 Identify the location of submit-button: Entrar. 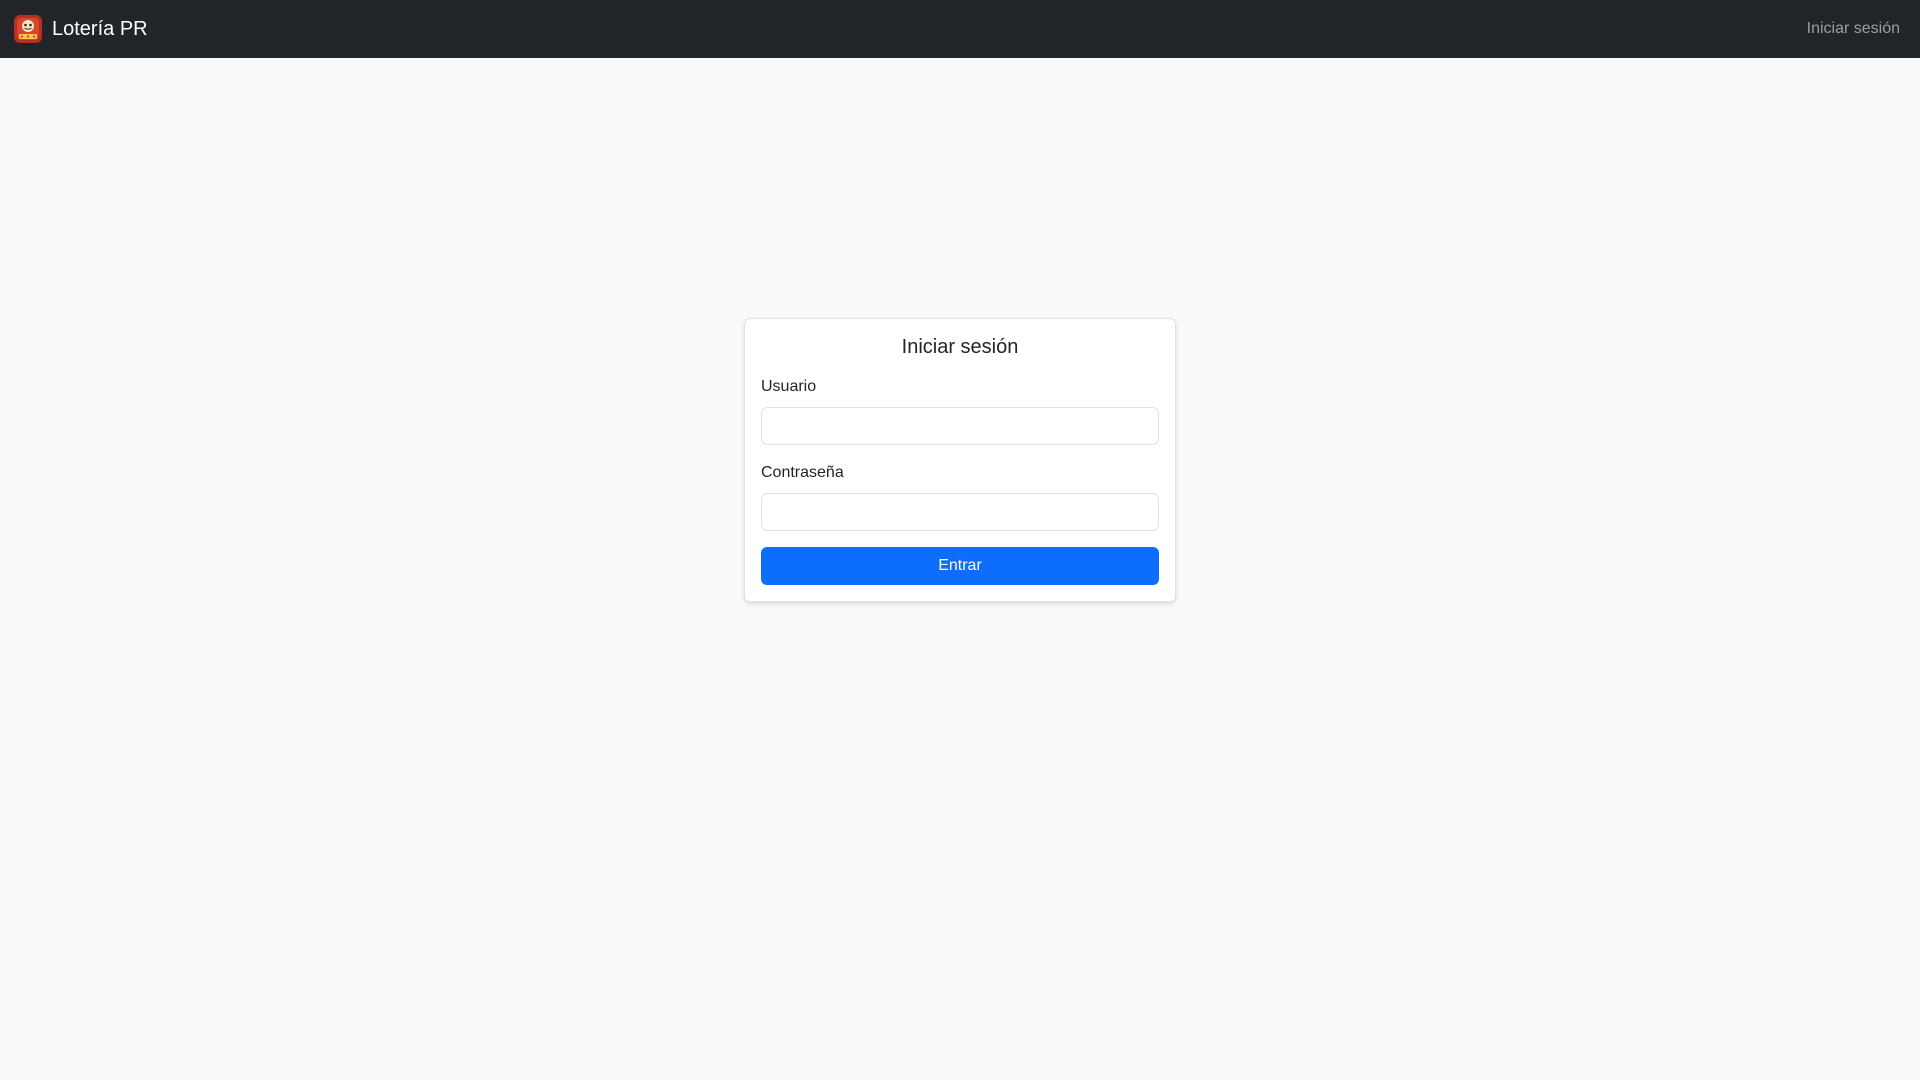
(960, 566).